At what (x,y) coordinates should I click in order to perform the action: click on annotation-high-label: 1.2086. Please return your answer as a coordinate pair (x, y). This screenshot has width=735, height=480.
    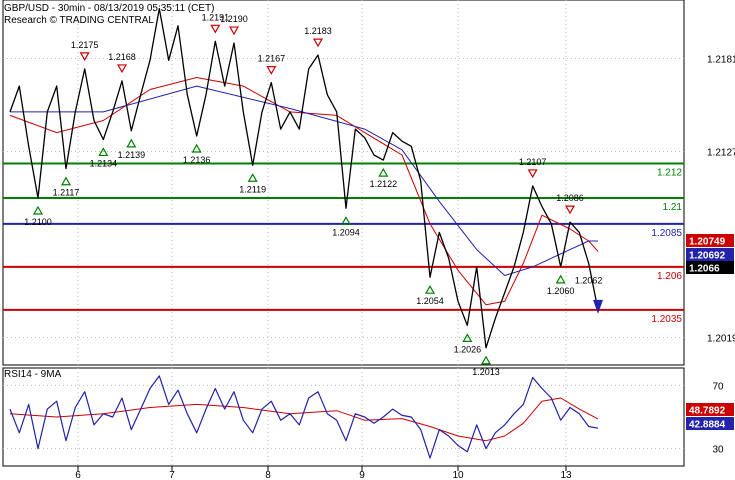
    Looking at the image, I should click on (570, 198).